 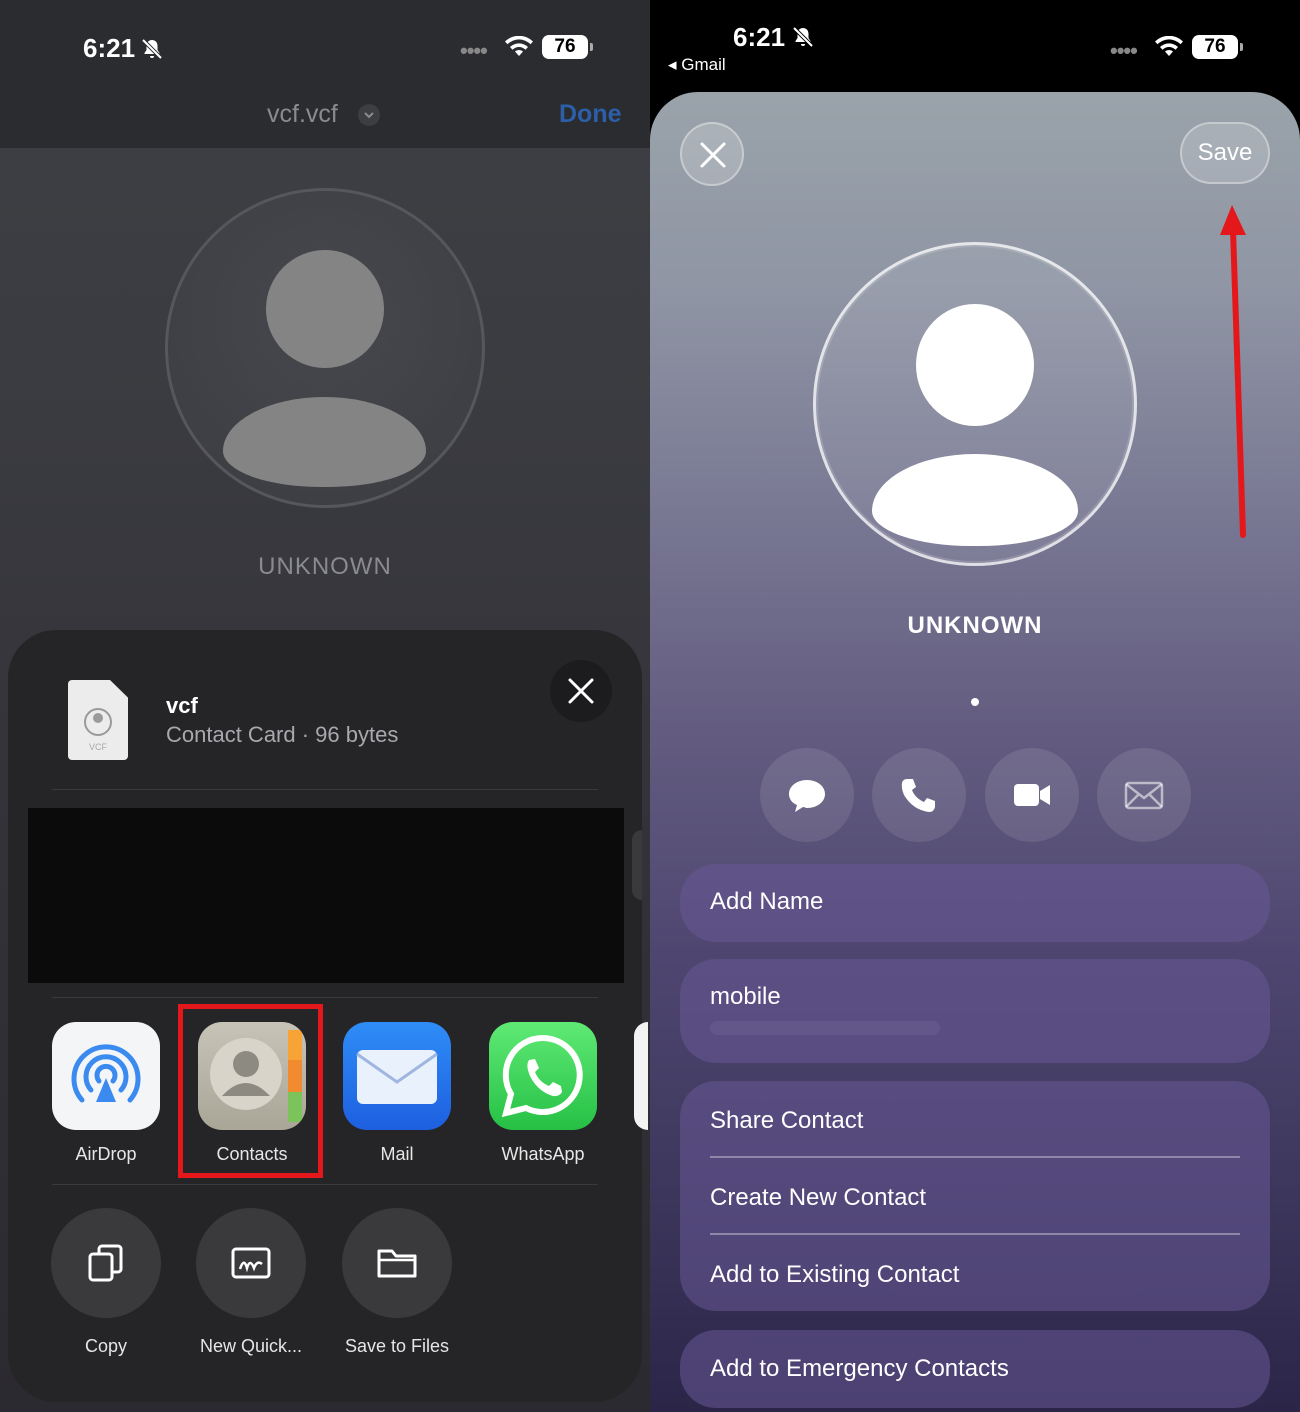 I want to click on video-icon, so click(x=1032, y=795).